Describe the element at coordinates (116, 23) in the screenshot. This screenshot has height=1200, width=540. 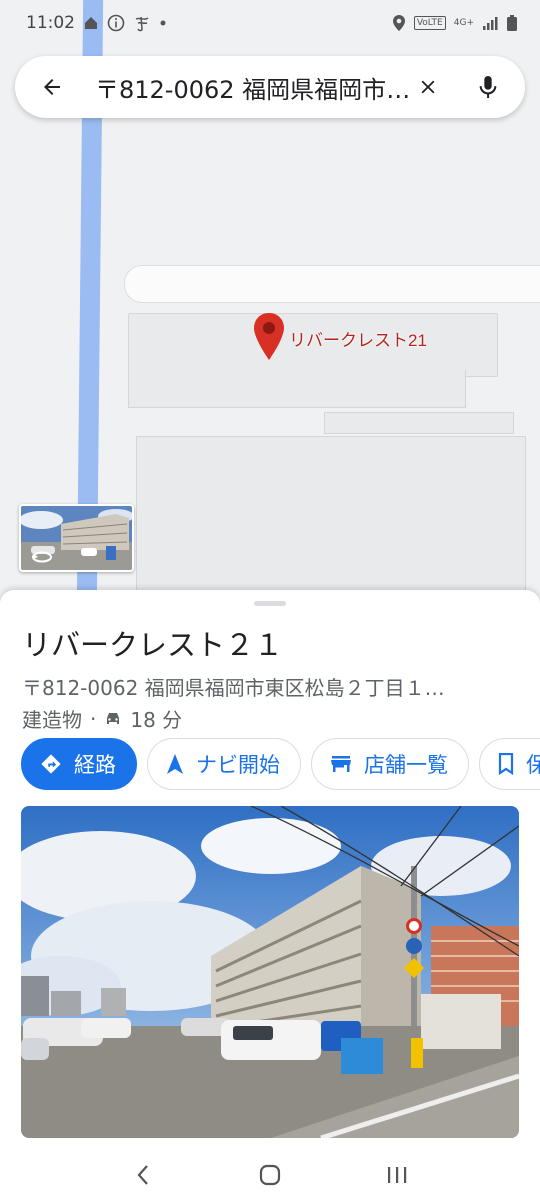
I see `info-icon` at that location.